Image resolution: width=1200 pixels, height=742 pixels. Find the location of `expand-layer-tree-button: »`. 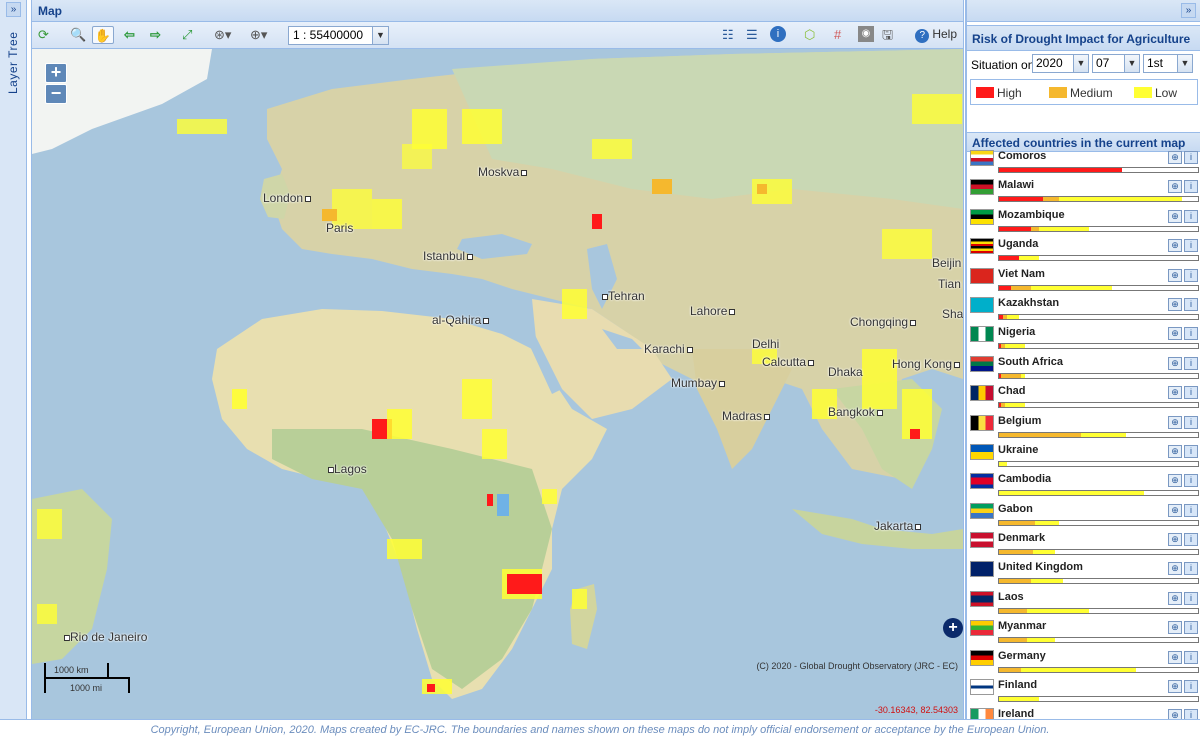

expand-layer-tree-button: » is located at coordinates (13, 9).